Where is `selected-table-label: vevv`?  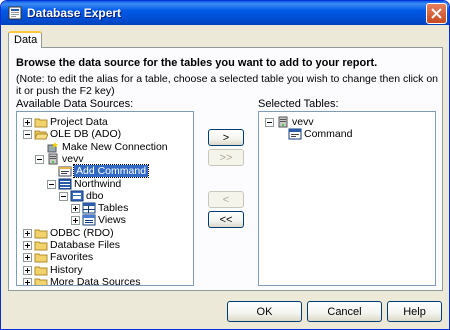
selected-table-label: vevv is located at coordinates (303, 122).